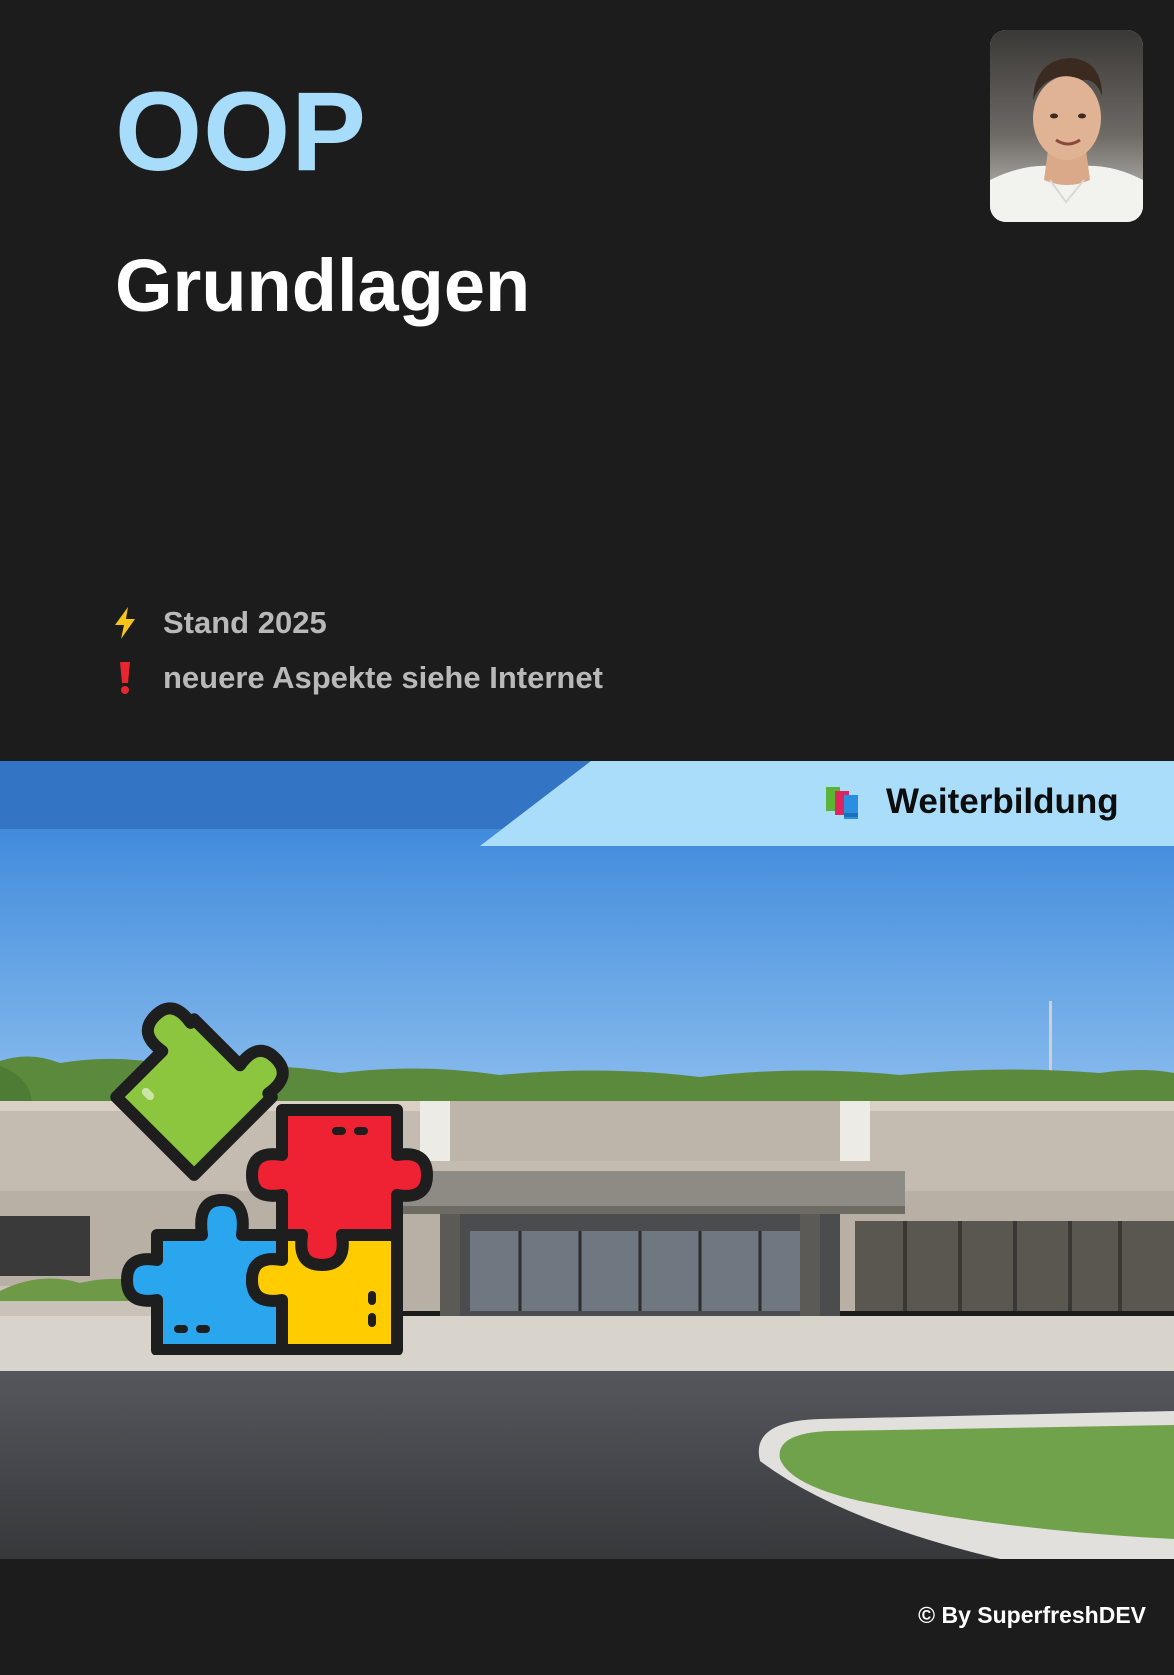 This screenshot has height=1675, width=1174. I want to click on exclamation-icon, so click(125, 678).